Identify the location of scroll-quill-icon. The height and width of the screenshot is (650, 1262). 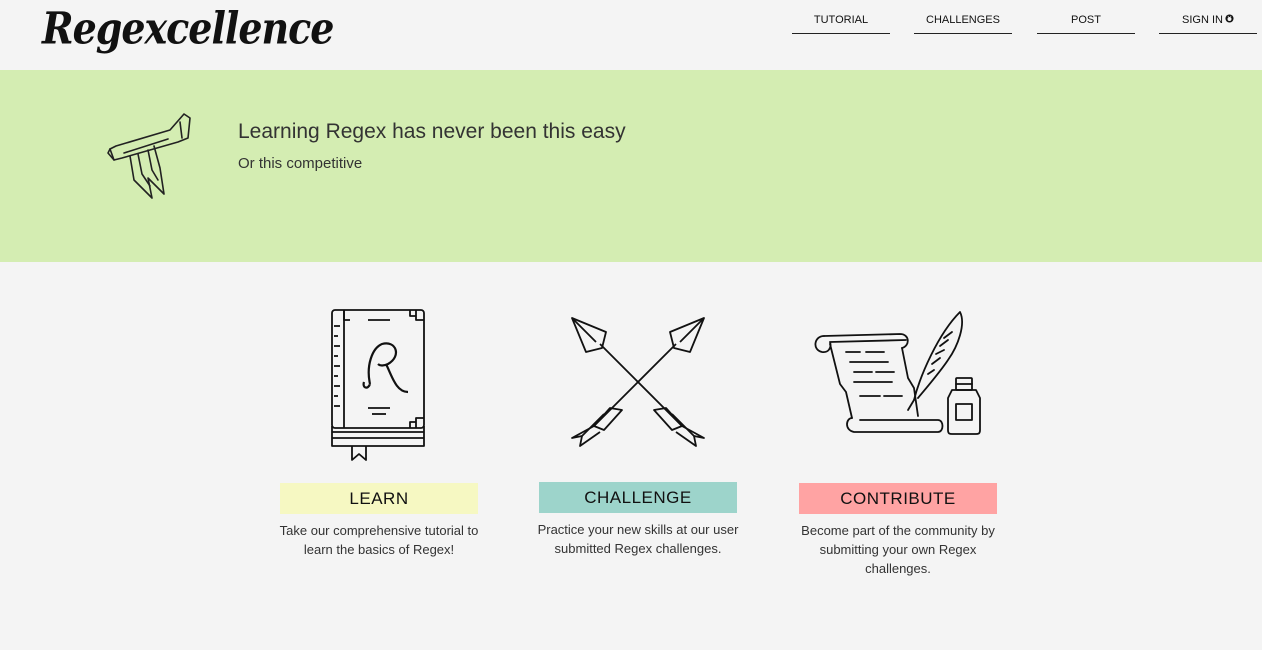
(898, 375).